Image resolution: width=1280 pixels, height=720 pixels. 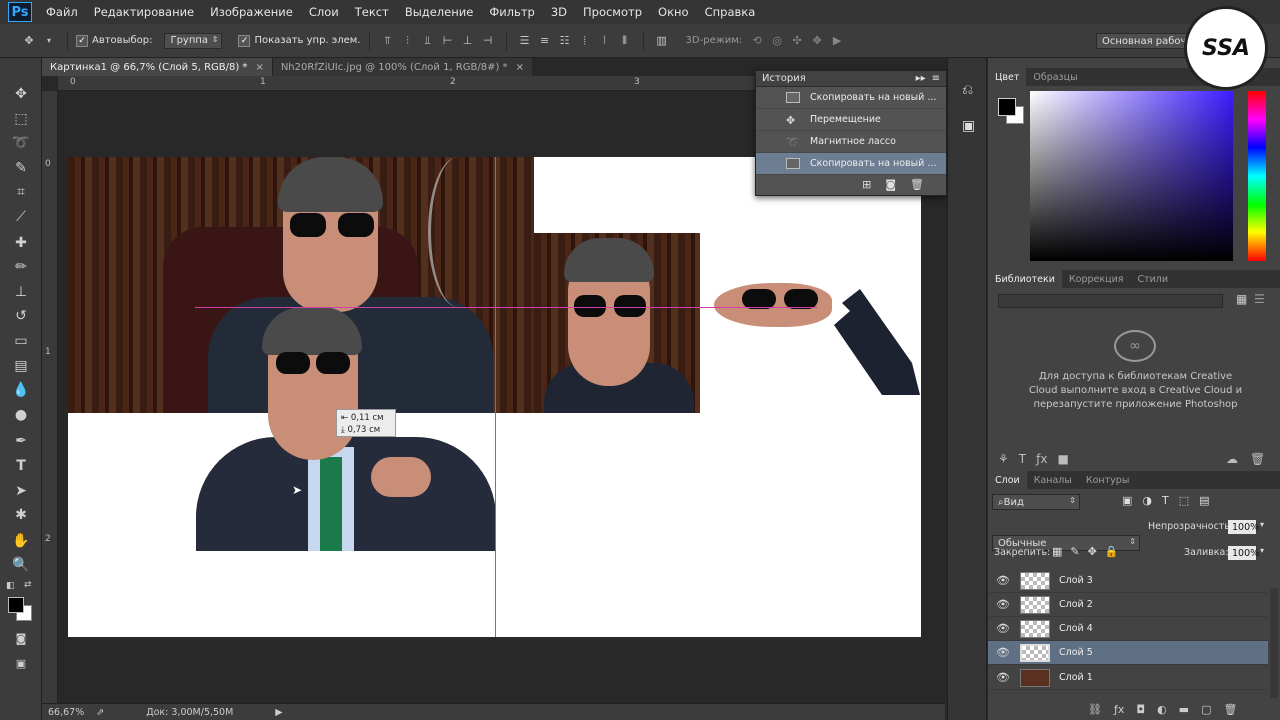 What do you see at coordinates (968, 126) in the screenshot?
I see `properties-panel-icon: ▣` at bounding box center [968, 126].